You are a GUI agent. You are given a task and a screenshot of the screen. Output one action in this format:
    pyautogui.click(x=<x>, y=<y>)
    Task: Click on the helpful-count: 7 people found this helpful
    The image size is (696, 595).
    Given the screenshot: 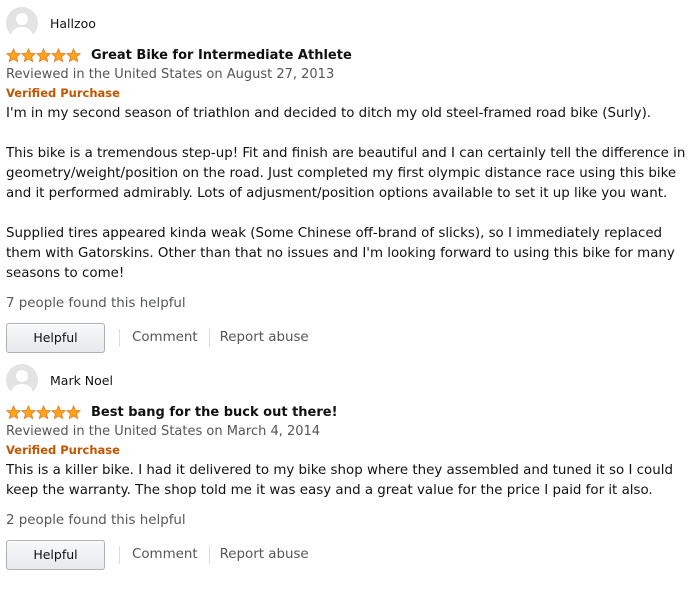 What is the action you would take?
    pyautogui.click(x=96, y=303)
    